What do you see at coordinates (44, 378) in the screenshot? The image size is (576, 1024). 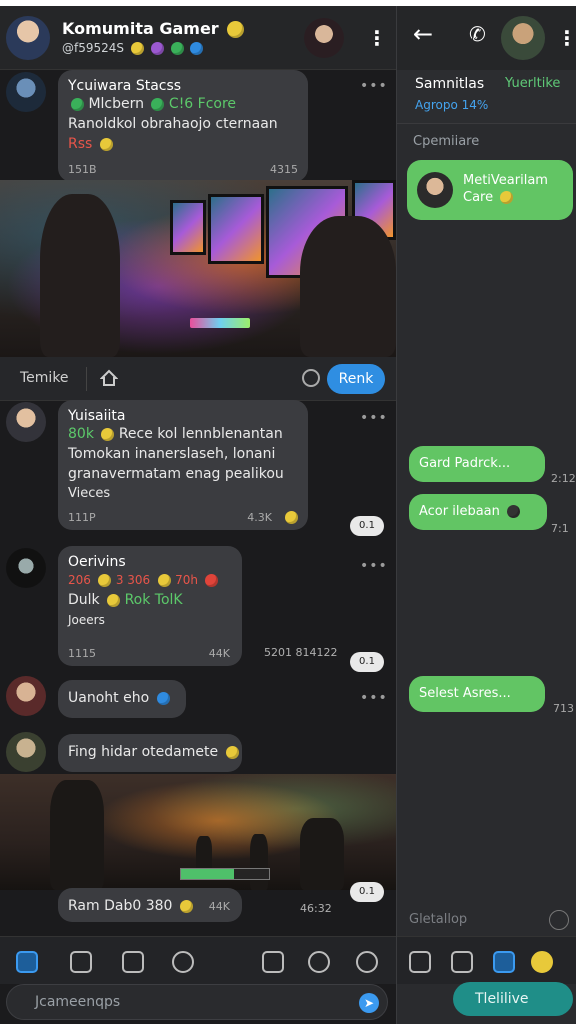 I see `like-button: Temike` at bounding box center [44, 378].